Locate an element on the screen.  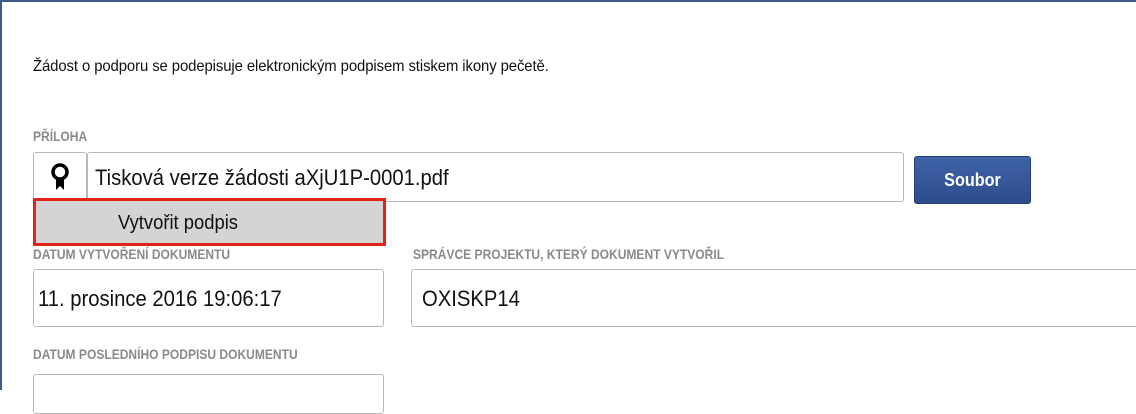
file-button-label: Soubor is located at coordinates (972, 179).